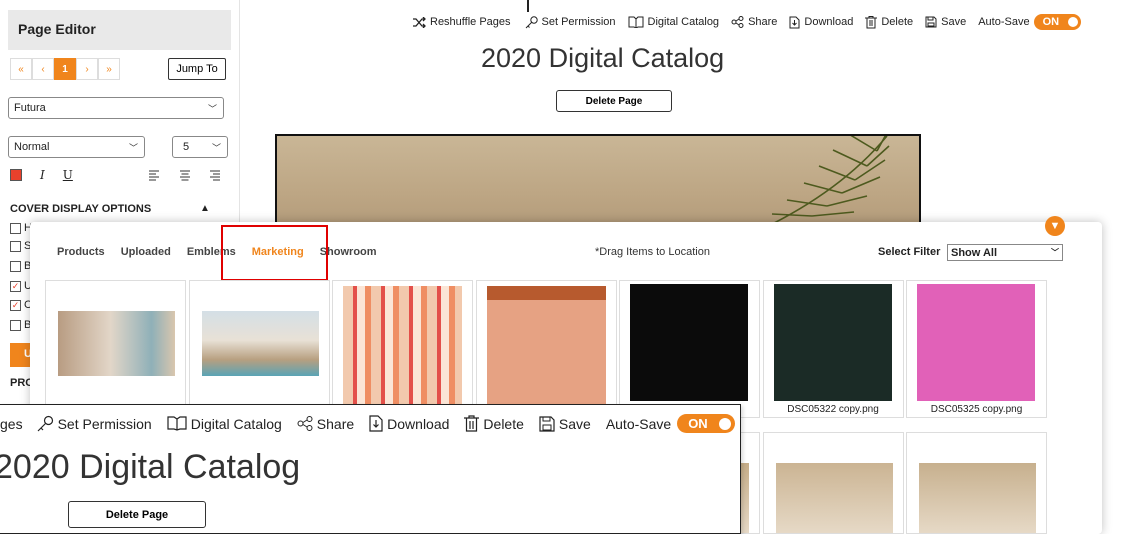 The image size is (1132, 534). Describe the element at coordinates (348, 252) in the screenshot. I see `tab-showroom: Showroom` at that location.